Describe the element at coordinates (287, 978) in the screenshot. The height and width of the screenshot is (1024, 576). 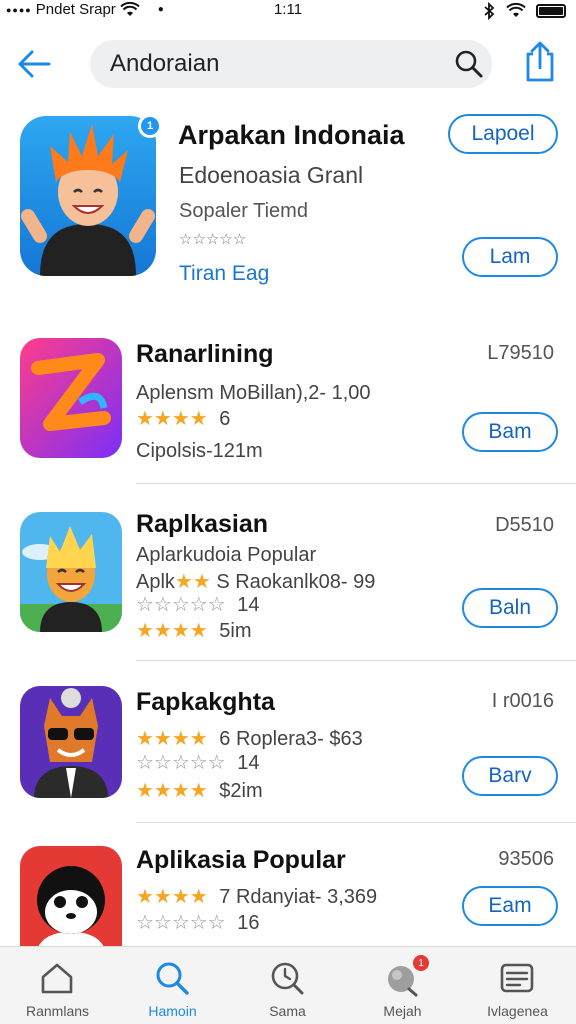
I see `clock-search-icon` at that location.